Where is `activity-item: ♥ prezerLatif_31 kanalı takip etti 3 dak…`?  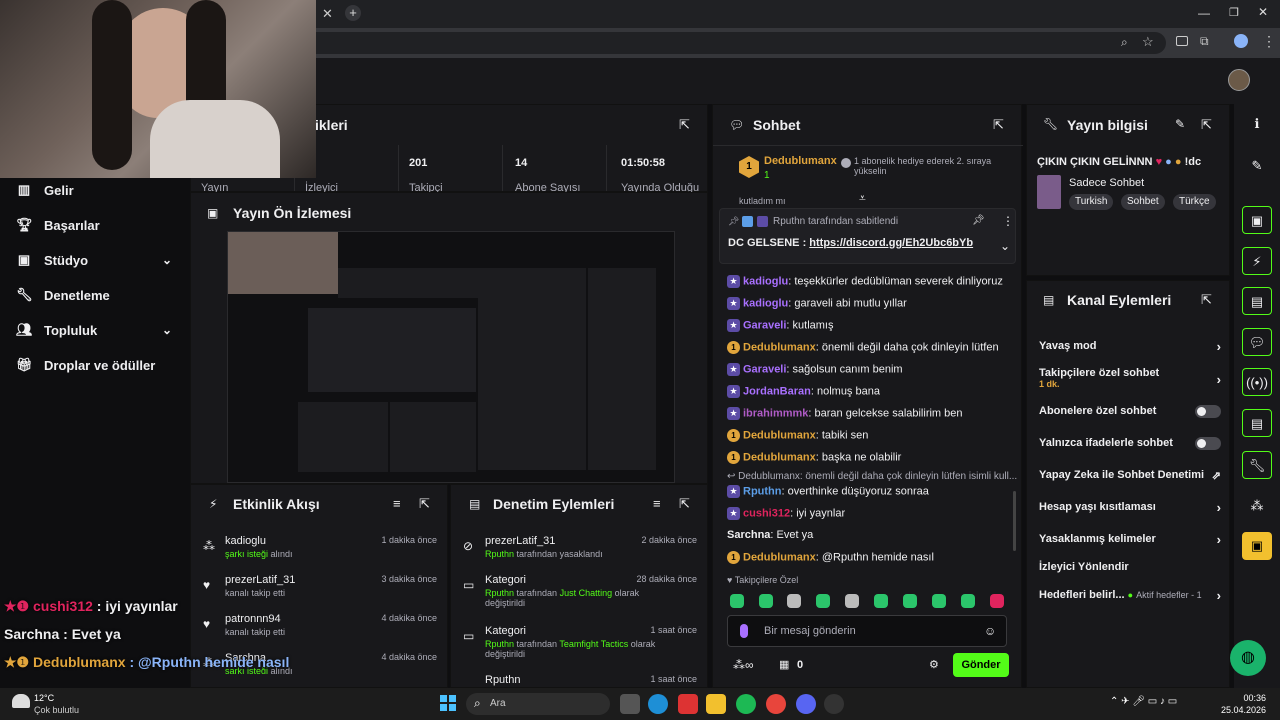 activity-item: ♥ prezerLatif_31 kanalı takip etti 3 dak… is located at coordinates (320, 592).